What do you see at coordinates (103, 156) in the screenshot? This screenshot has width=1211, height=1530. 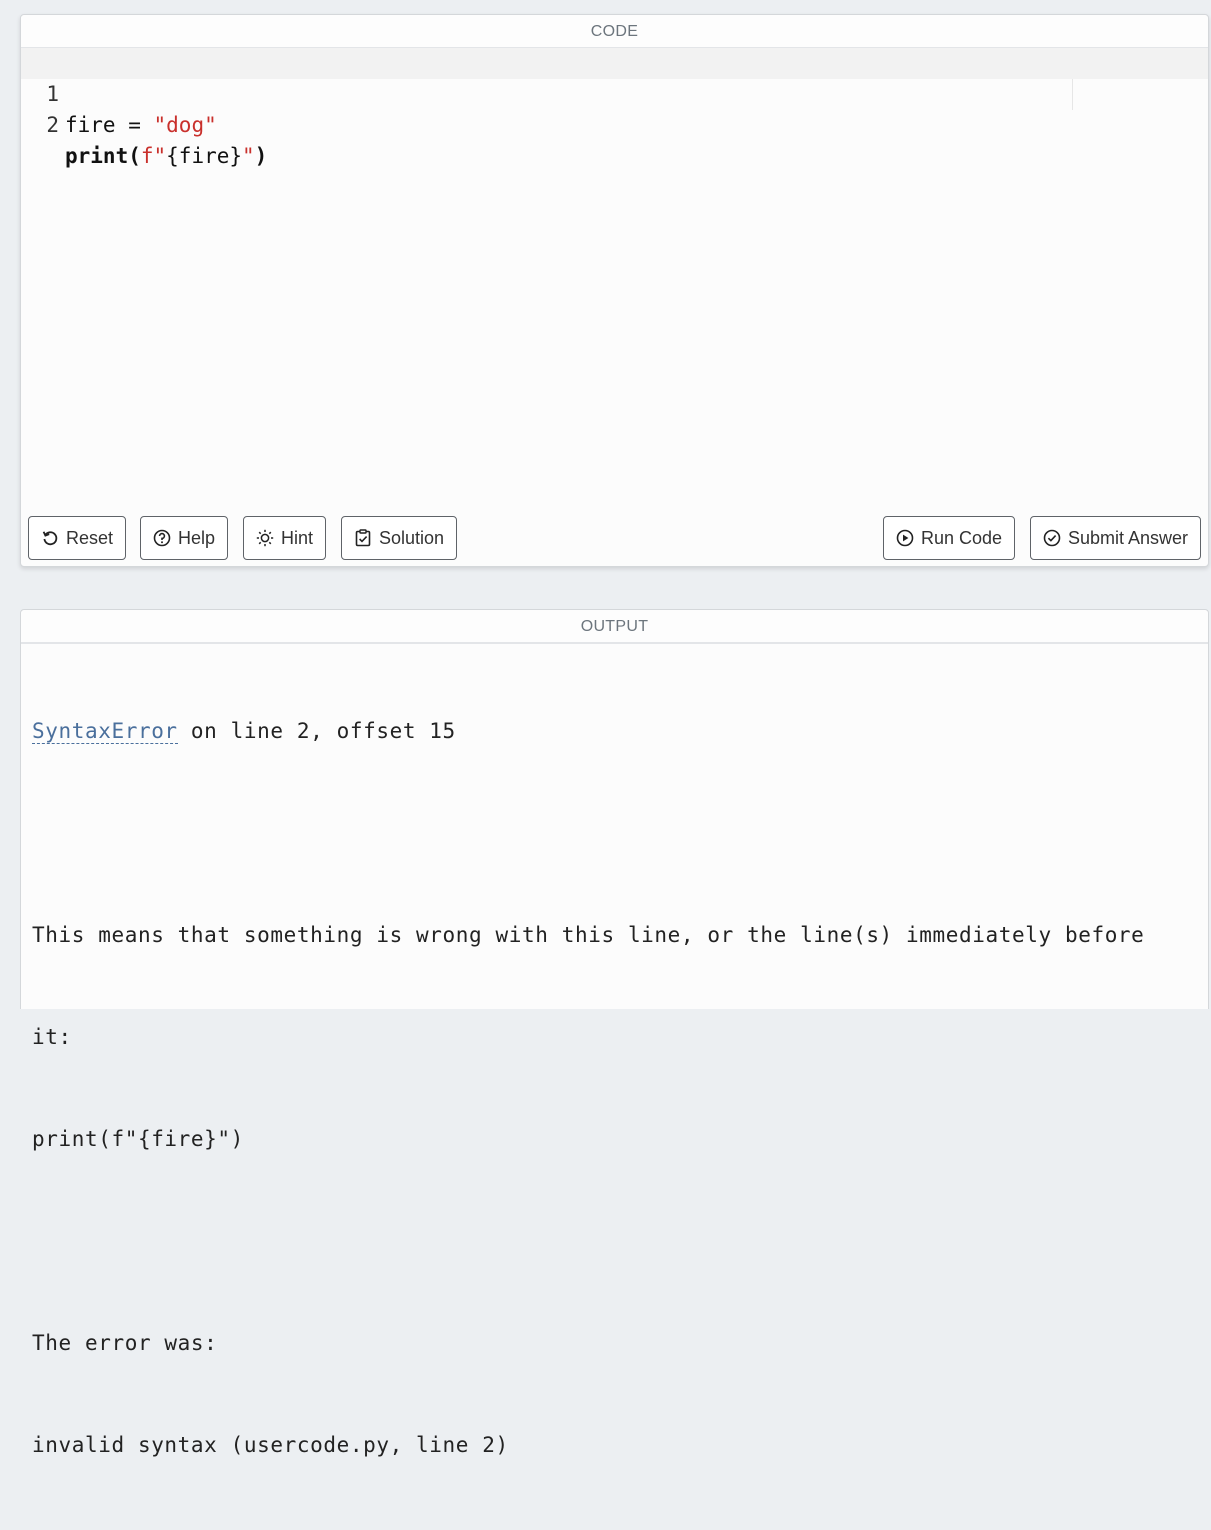 I see `code-token-keyword: print(` at bounding box center [103, 156].